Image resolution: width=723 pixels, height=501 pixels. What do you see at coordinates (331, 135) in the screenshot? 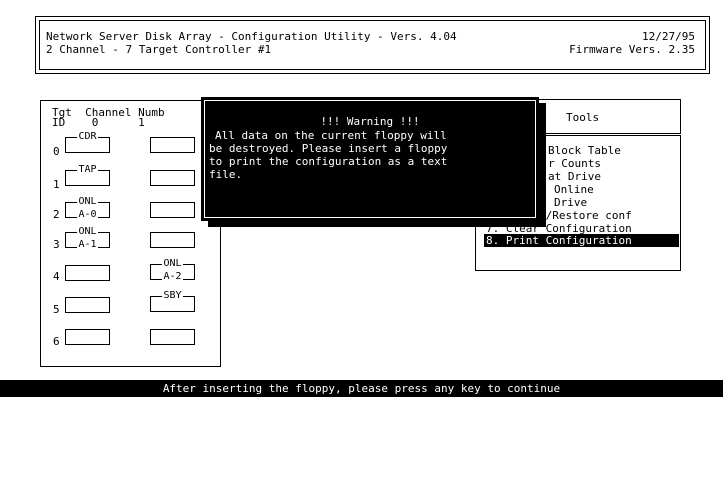
I see `warning-line-1: All data on the current floppy will` at bounding box center [331, 135].